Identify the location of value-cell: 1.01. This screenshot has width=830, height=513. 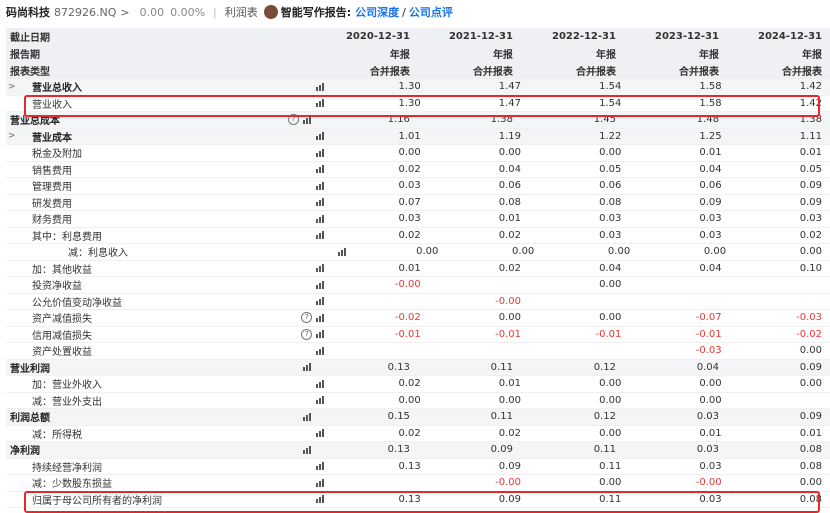
(409, 136).